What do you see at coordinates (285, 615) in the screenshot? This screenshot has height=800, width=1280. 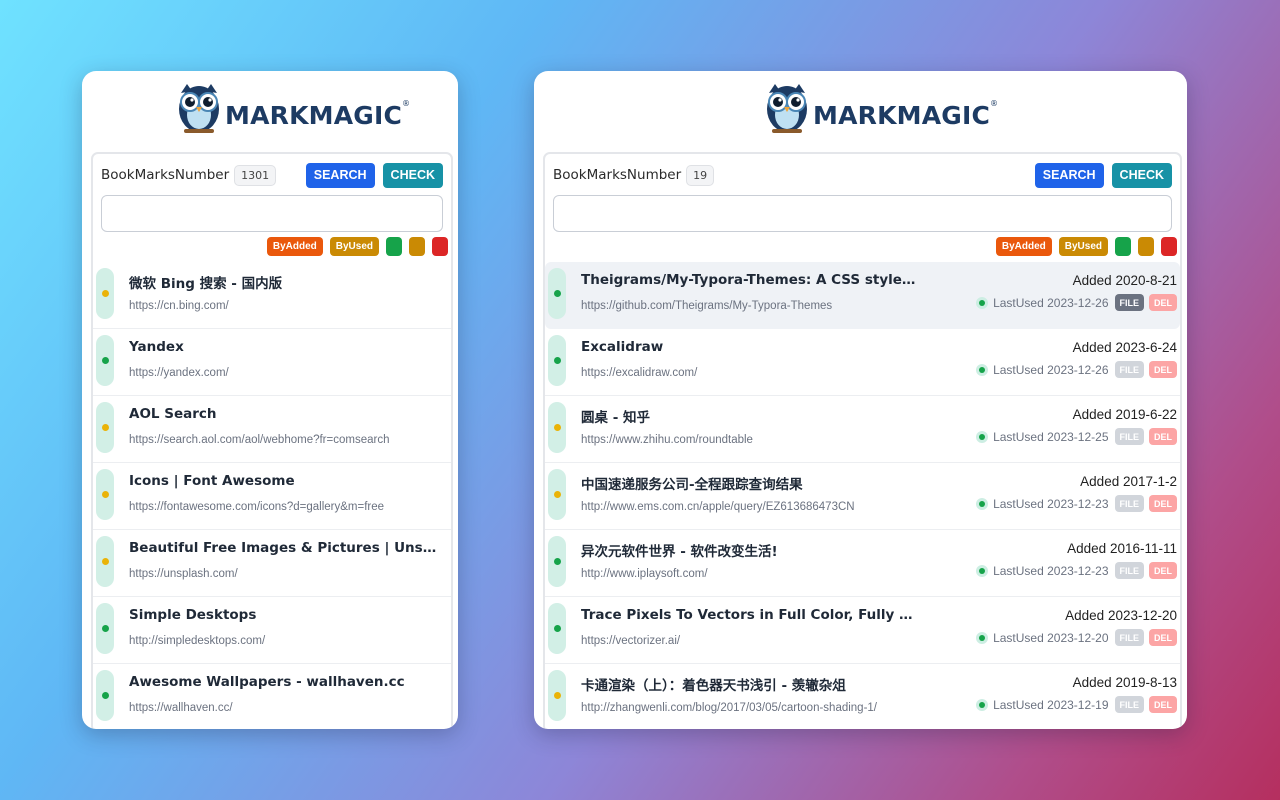 I see `bookmark-title: Simple Desktops` at bounding box center [285, 615].